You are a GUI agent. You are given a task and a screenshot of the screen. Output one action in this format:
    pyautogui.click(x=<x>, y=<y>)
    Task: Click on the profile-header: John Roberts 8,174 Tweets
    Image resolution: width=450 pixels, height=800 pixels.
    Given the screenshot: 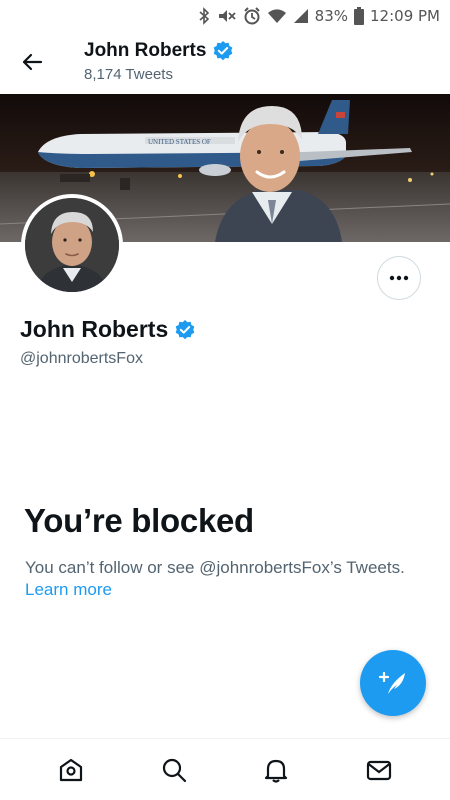 What is the action you would take?
    pyautogui.click(x=225, y=63)
    